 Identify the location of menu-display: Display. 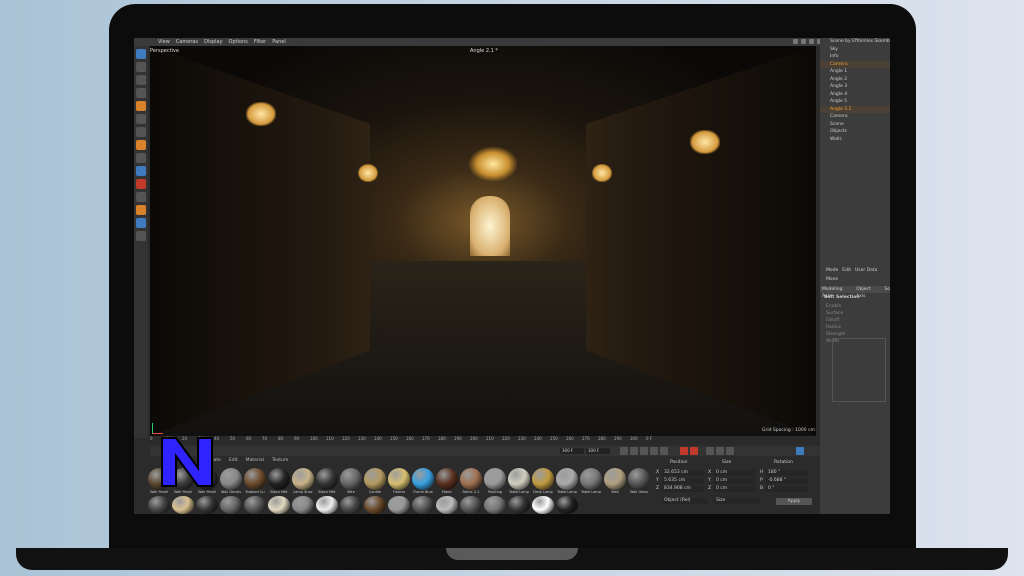
(213, 42).